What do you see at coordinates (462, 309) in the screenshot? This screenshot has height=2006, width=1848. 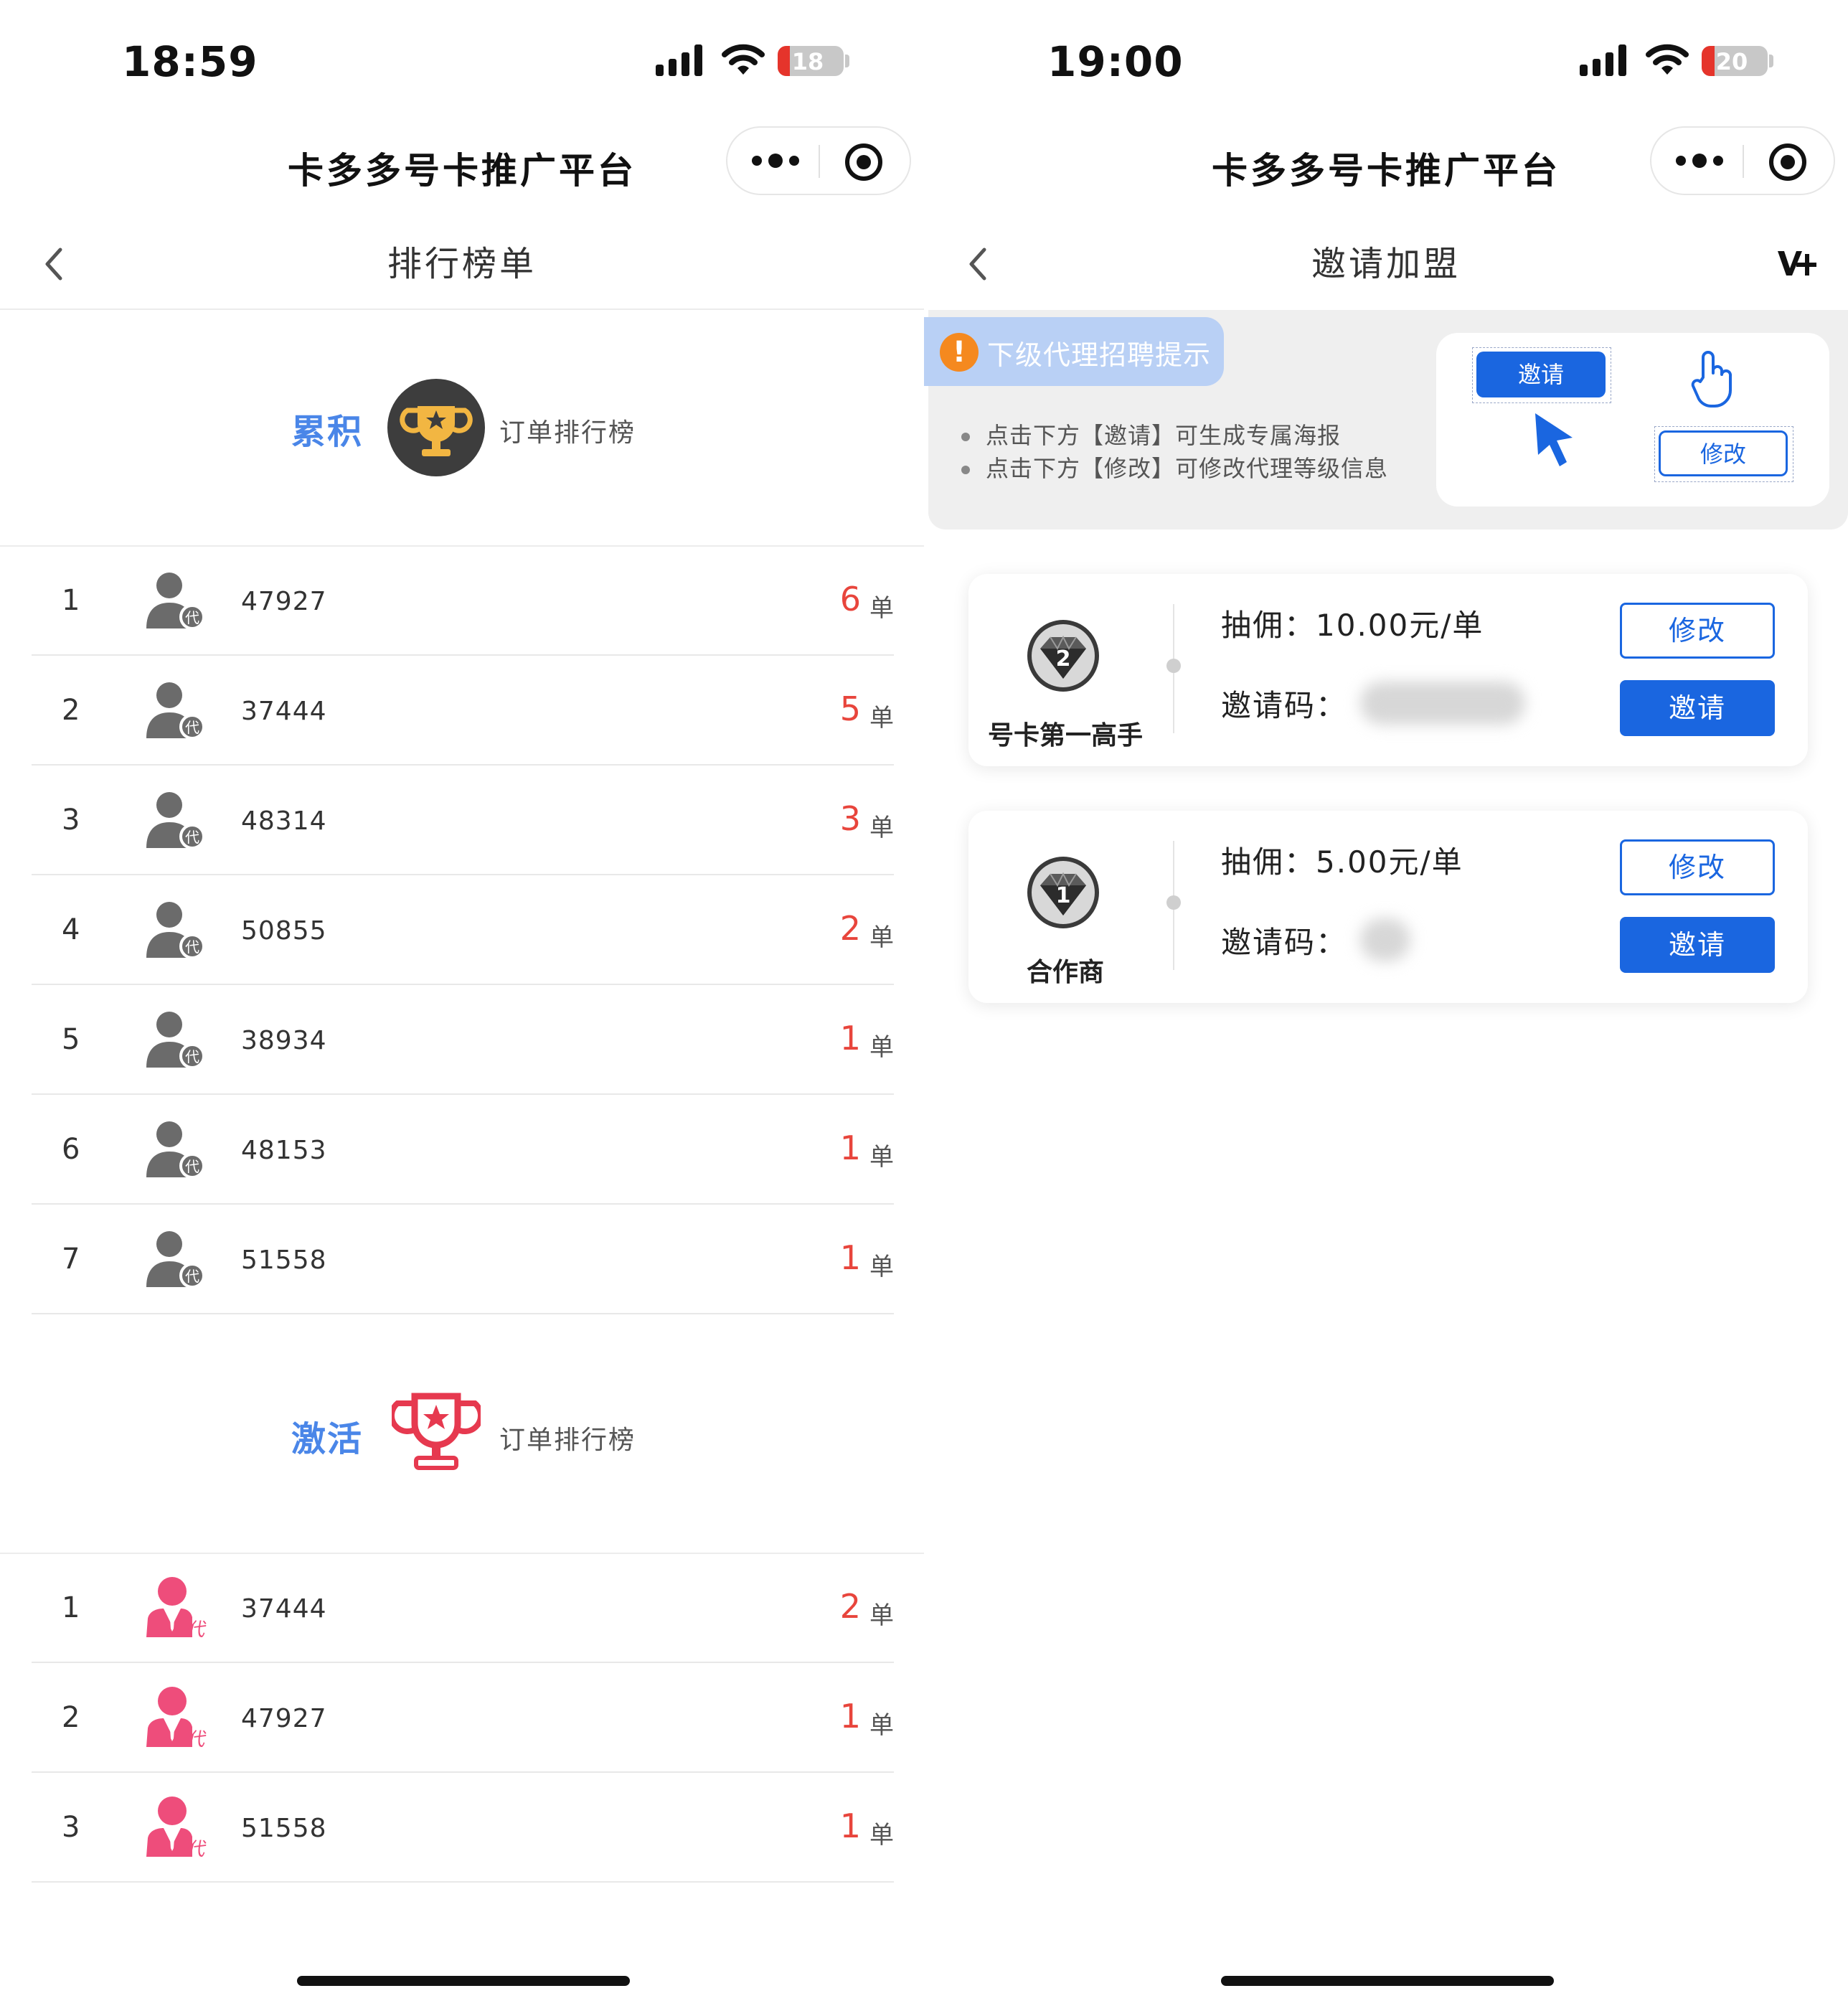 I see `nav-divider` at bounding box center [462, 309].